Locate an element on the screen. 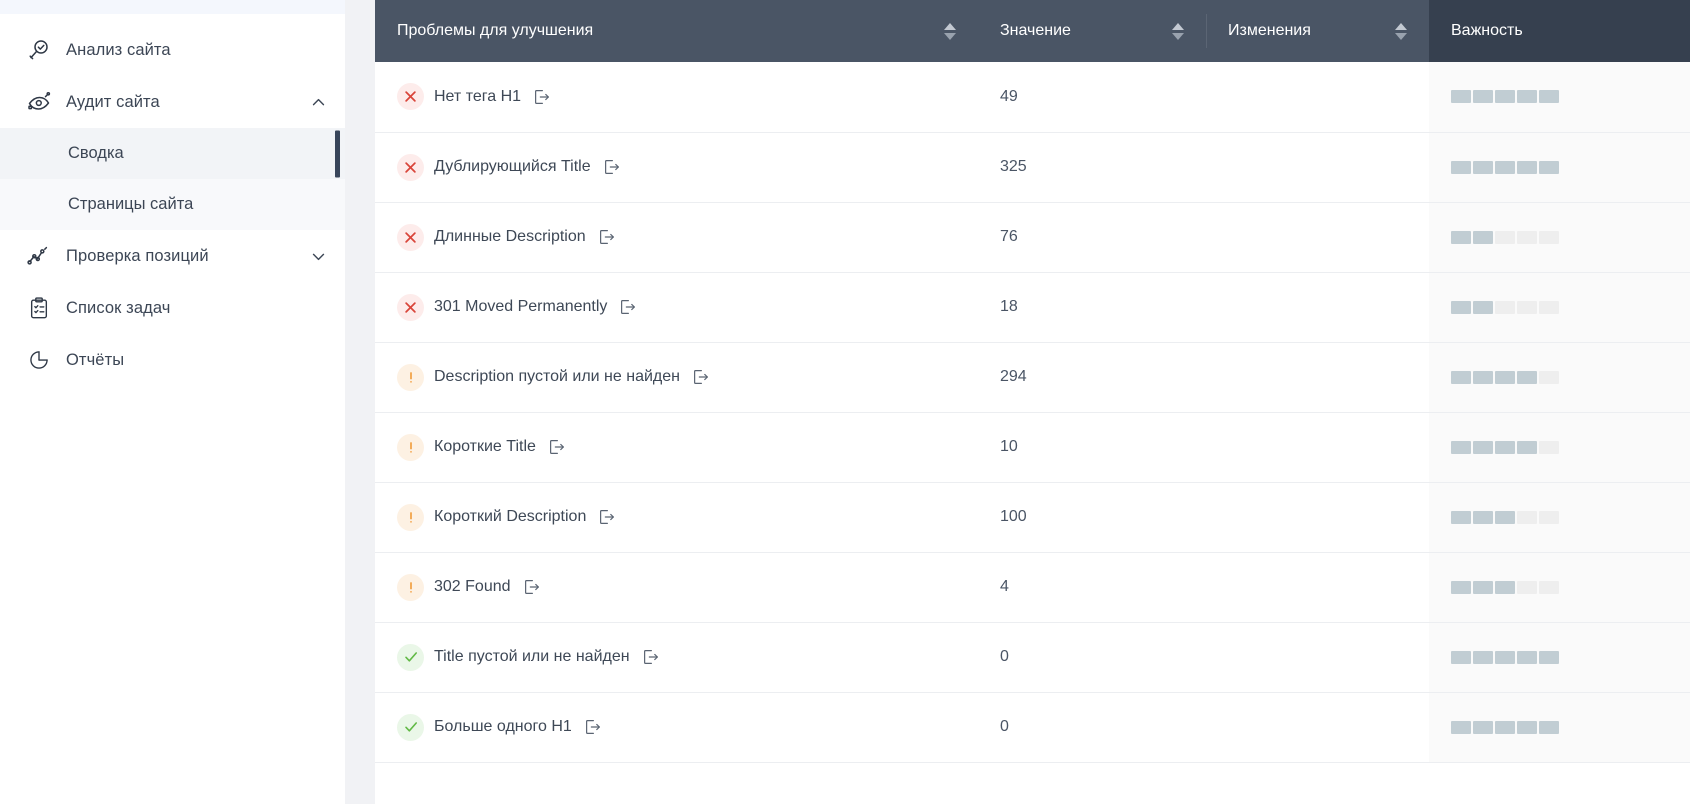  cell-value: 49 is located at coordinates (1092, 97).